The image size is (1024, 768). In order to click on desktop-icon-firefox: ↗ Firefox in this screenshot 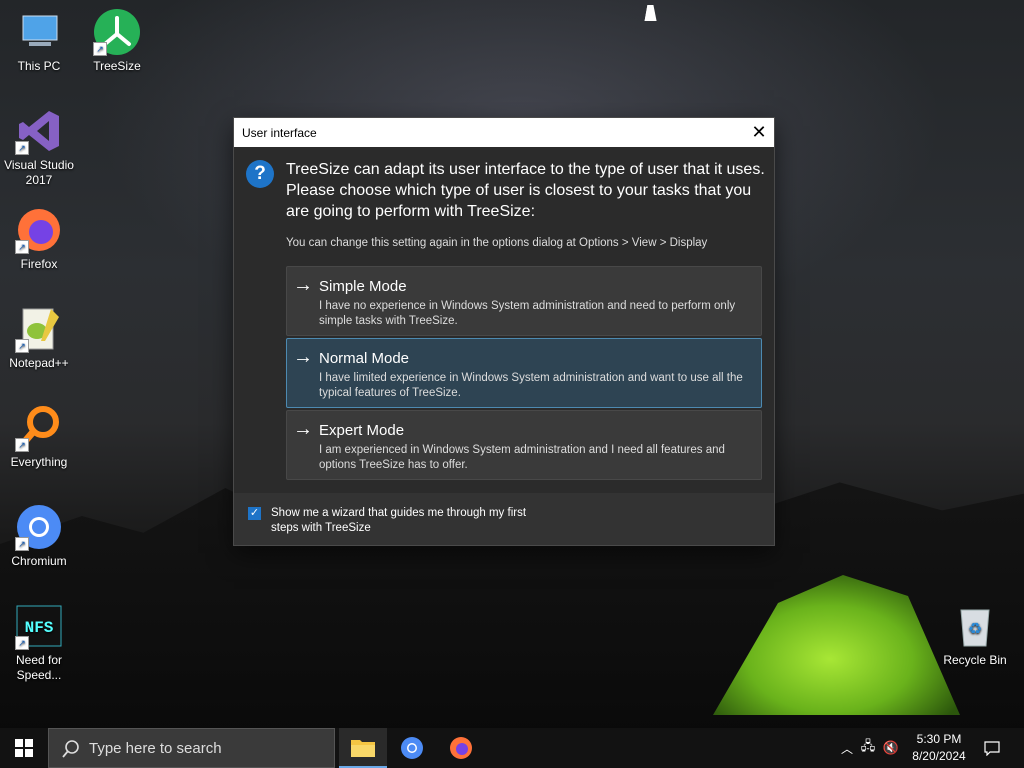, I will do `click(39, 239)`.